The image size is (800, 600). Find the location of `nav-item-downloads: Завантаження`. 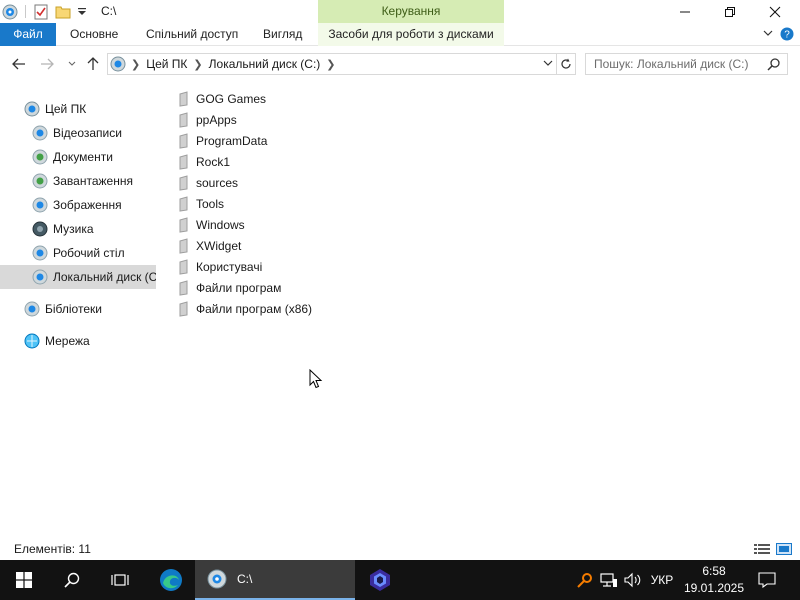

nav-item-downloads: Завантаження is located at coordinates (78, 181).